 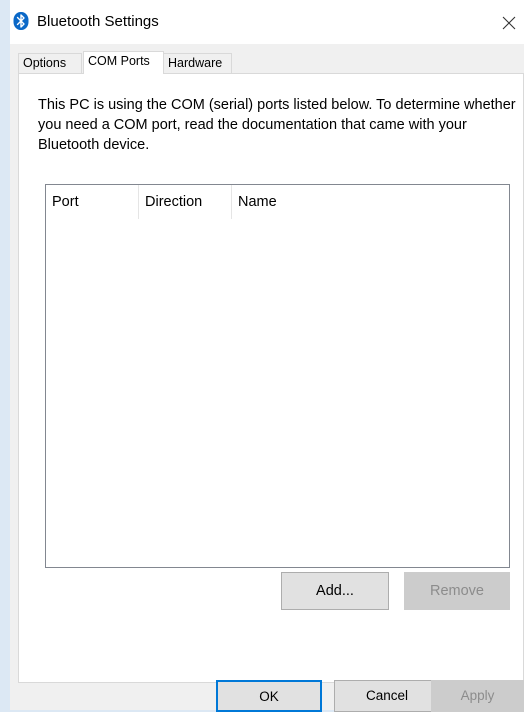 I want to click on column-header-direction: Direction, so click(x=185, y=202).